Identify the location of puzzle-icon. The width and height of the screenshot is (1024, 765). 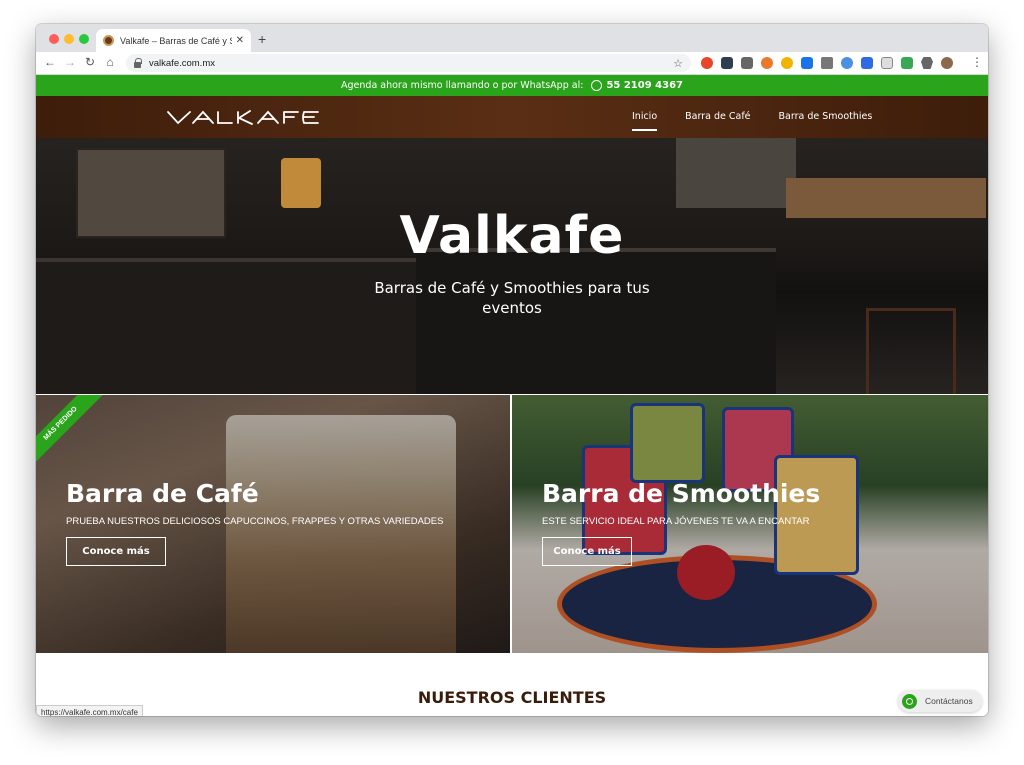
(927, 63).